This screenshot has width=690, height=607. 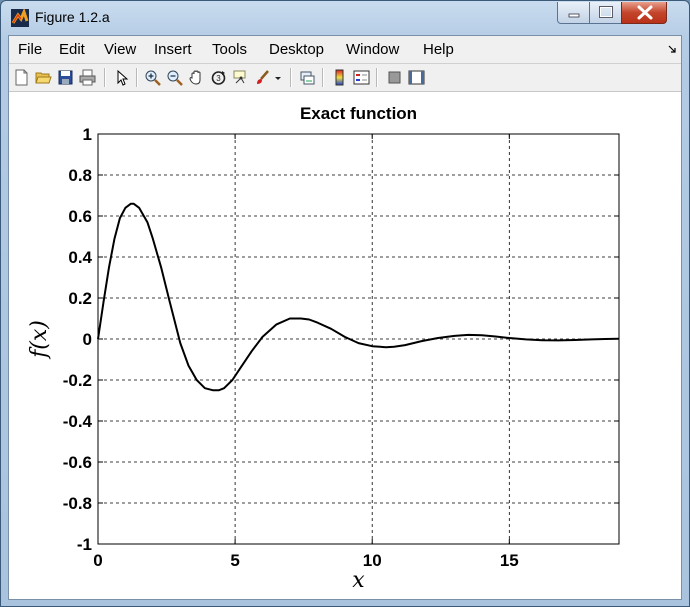 I want to click on y-tick-label: 0.2, so click(x=80, y=298).